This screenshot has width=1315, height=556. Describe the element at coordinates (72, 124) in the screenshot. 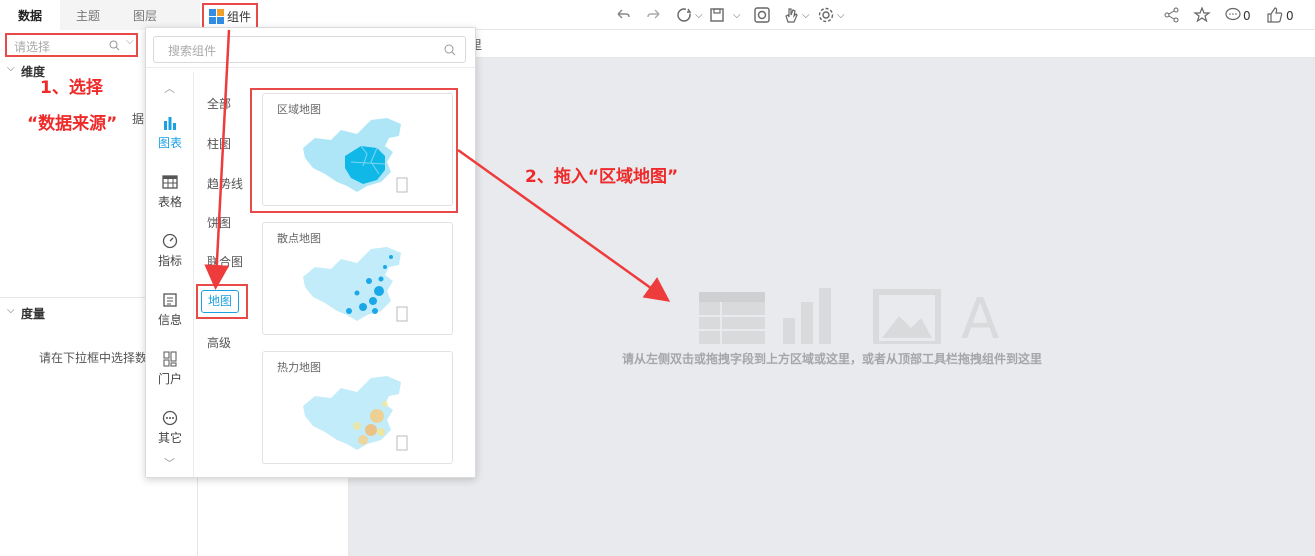

I see `annotation-step1-line2: “数据来源”` at that location.